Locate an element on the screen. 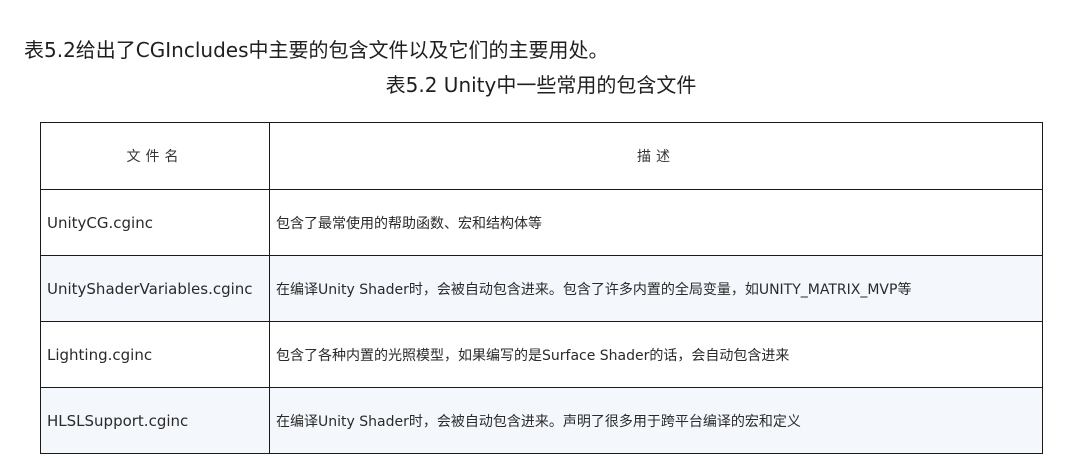 The image size is (1092, 466). header-file-name: 文件名 is located at coordinates (155, 156).